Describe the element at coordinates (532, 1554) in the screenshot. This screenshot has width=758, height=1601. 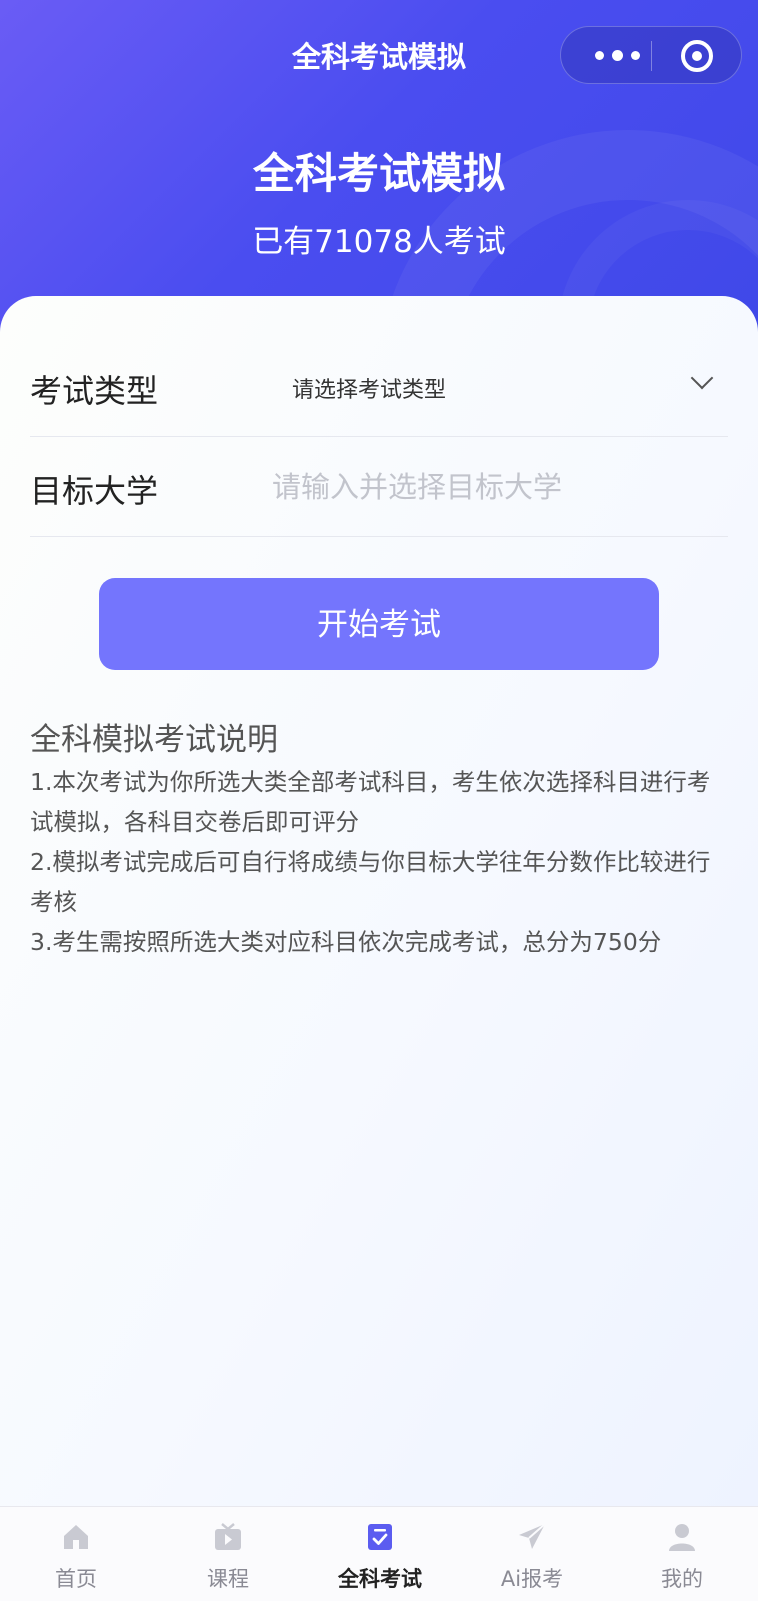
I see `tab-ai-apply: Ai报考` at that location.